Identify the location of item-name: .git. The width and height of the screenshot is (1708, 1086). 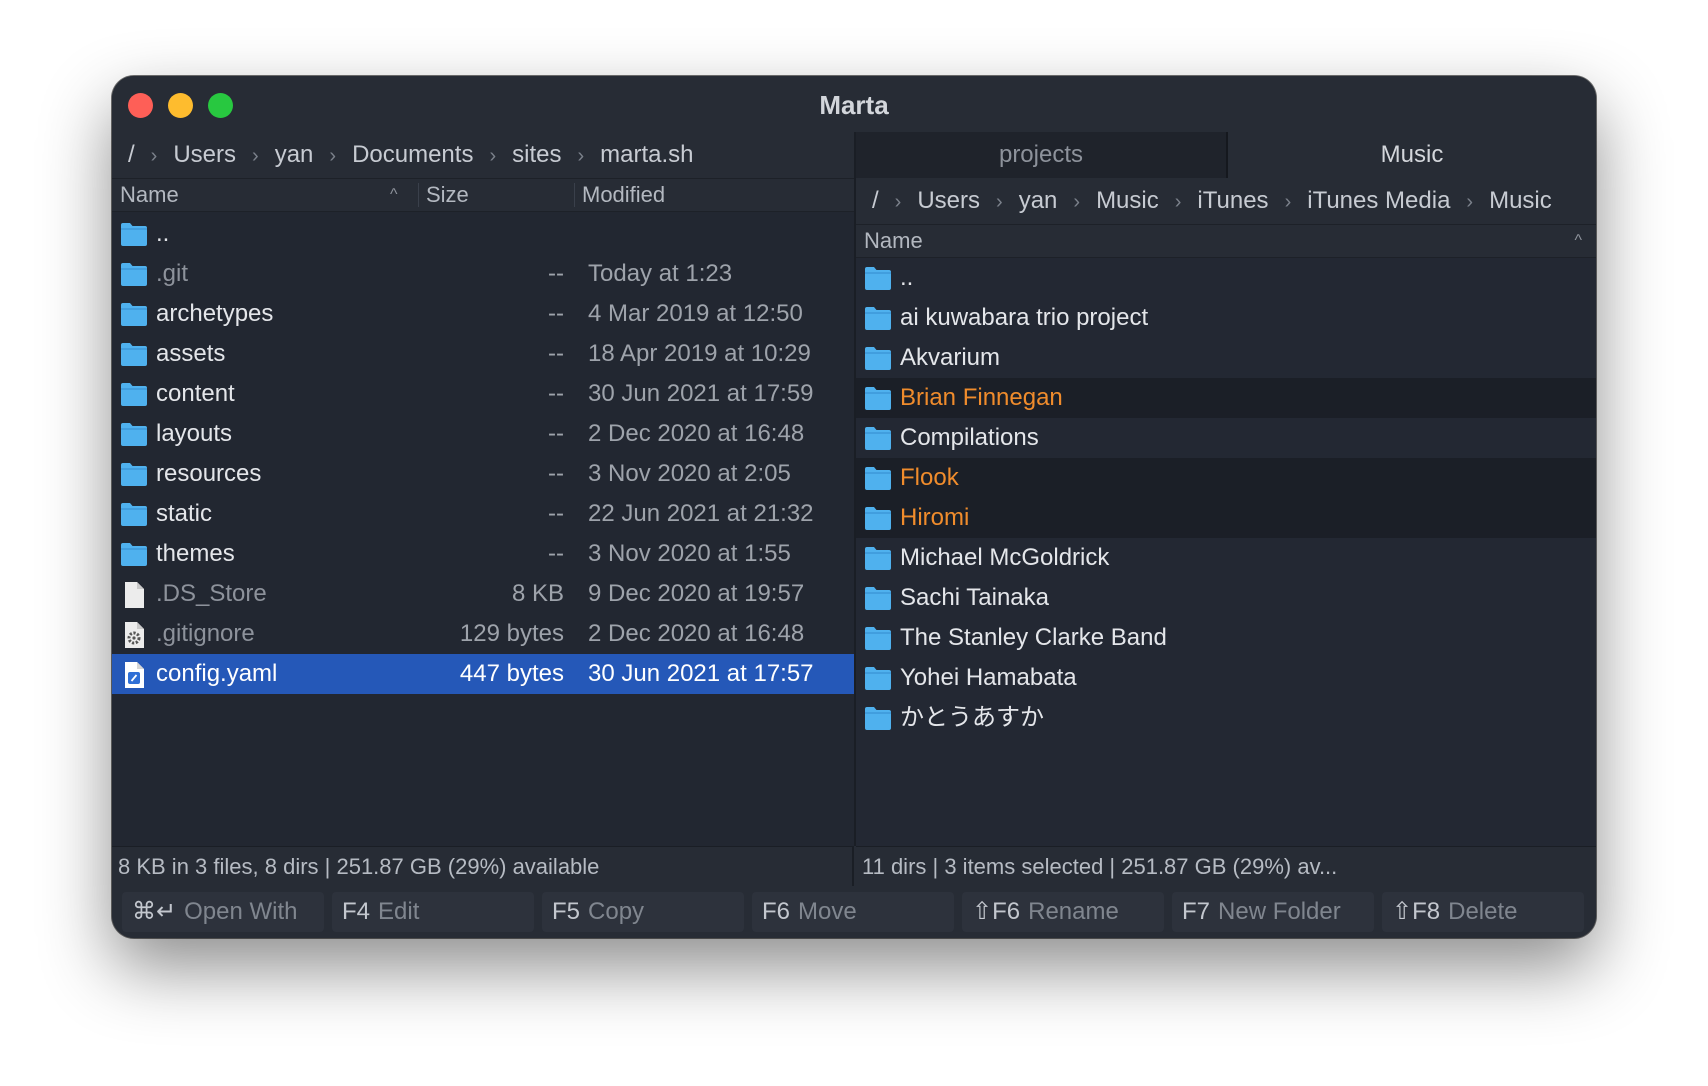
(172, 273).